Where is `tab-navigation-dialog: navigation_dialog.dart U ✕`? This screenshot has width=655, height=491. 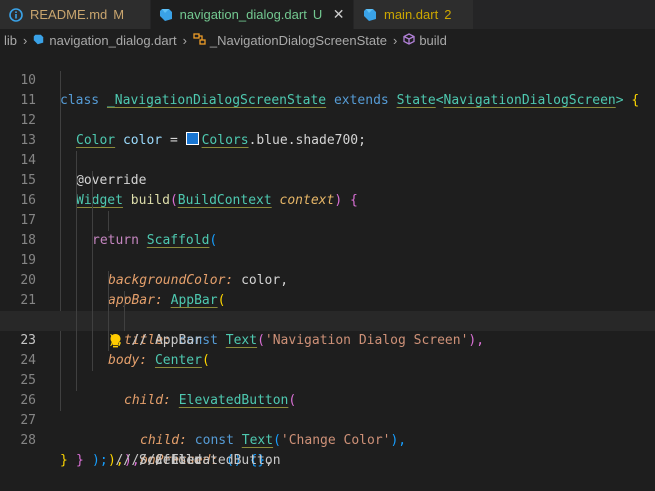
tab-navigation-dialog: navigation_dialog.dart U ✕ is located at coordinates (252, 14).